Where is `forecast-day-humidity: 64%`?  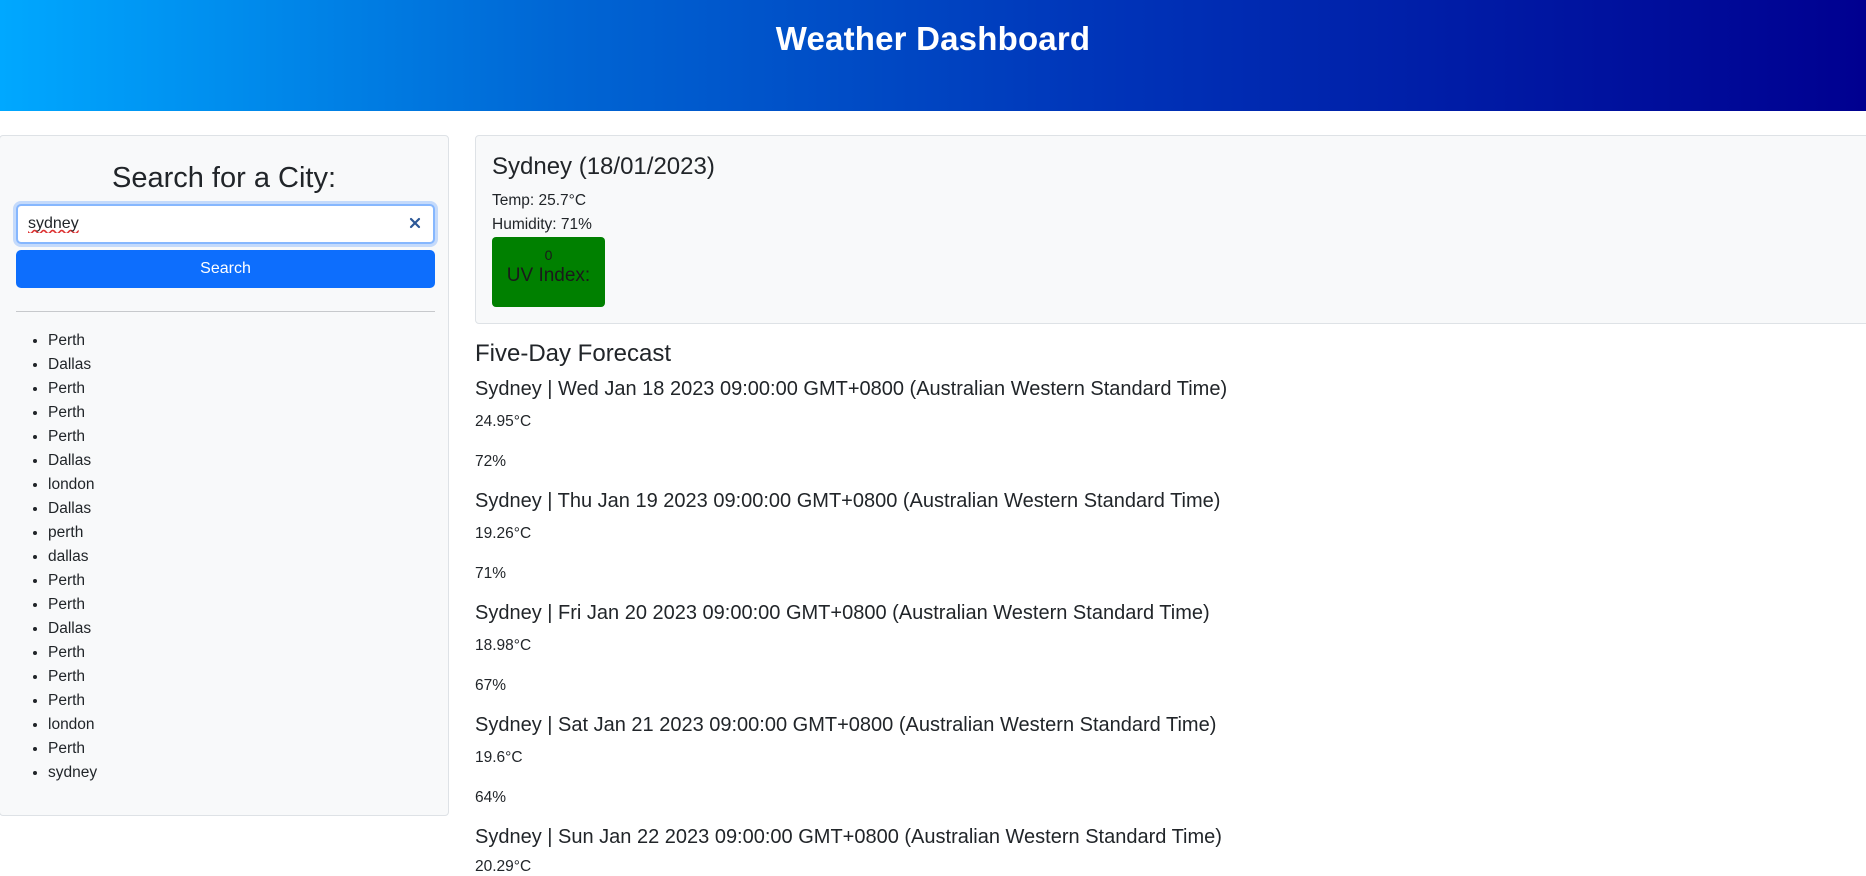 forecast-day-humidity: 64% is located at coordinates (491, 797).